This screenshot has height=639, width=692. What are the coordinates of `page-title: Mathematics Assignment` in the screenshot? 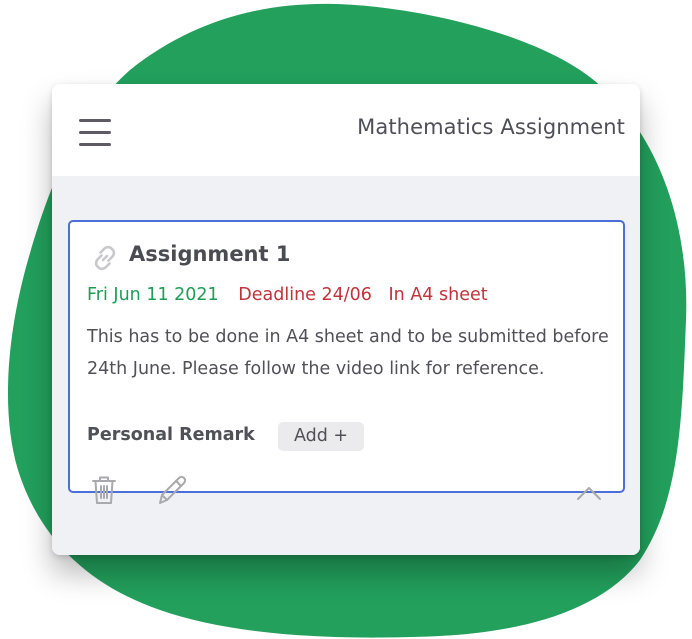 It's located at (491, 127).